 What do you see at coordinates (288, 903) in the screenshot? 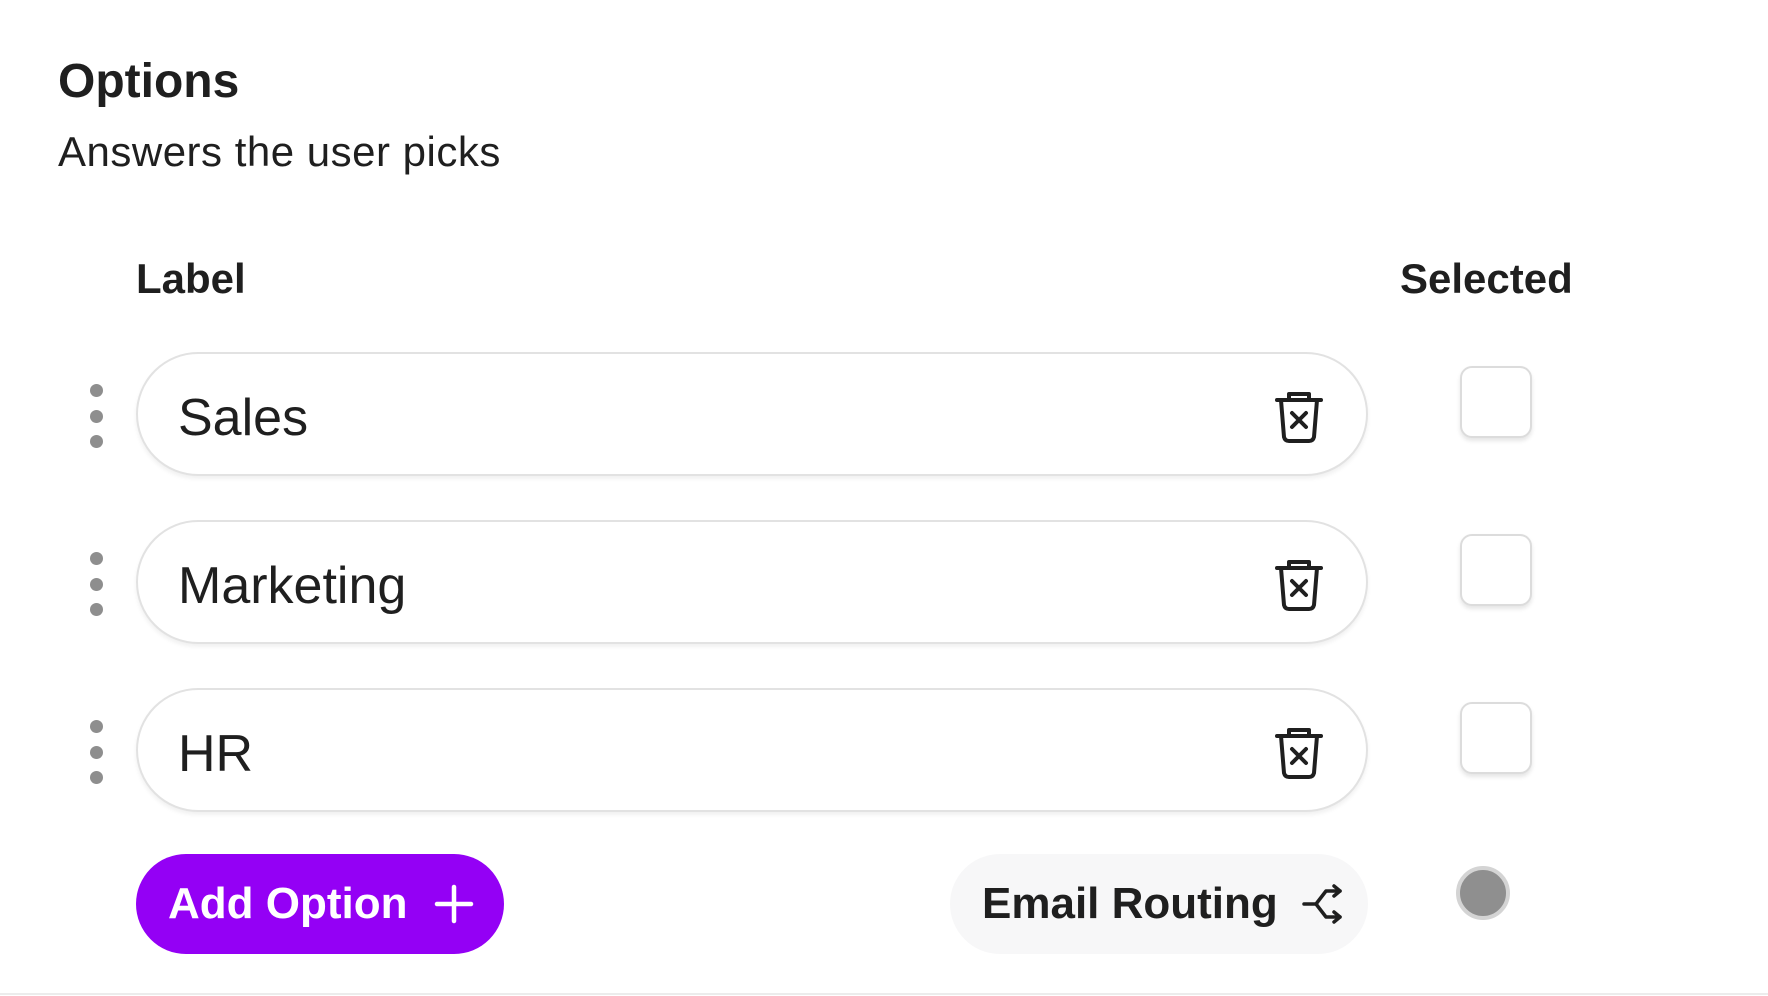
I see `add-option-label: Add Option` at bounding box center [288, 903].